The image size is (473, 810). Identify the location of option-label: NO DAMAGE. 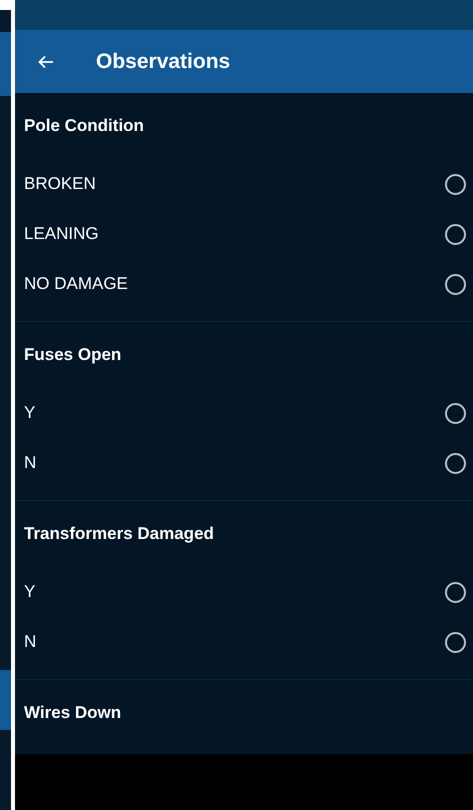
(76, 284).